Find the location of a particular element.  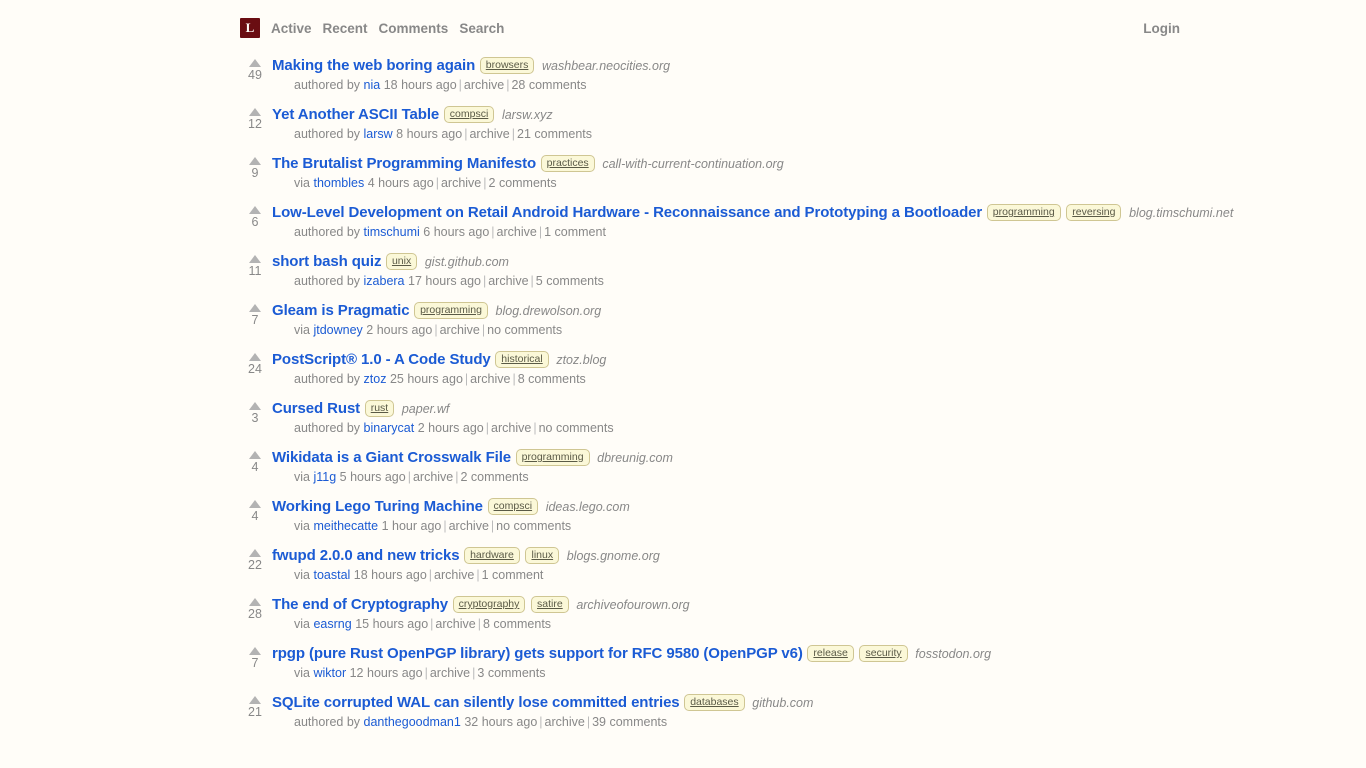

byline-author-link: timschumi is located at coordinates (392, 232).